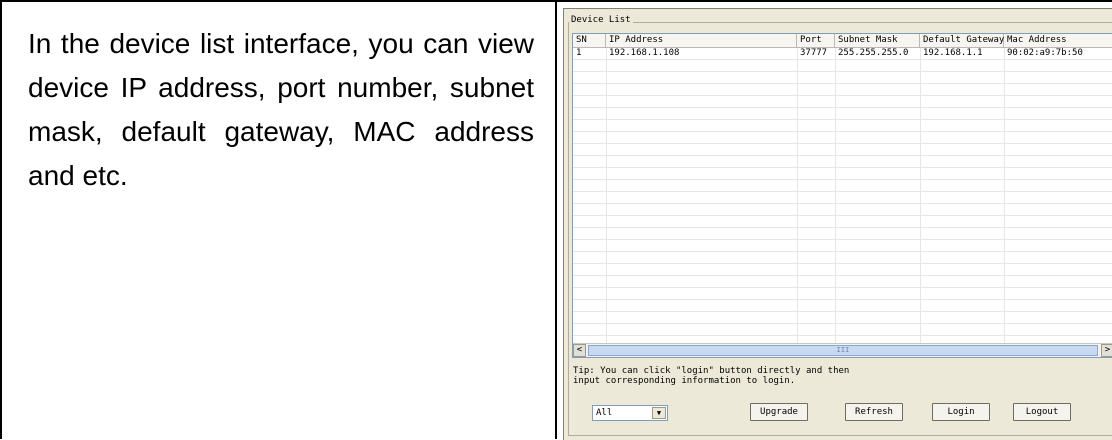  What do you see at coordinates (589, 40) in the screenshot?
I see `column-header-sn: SN` at bounding box center [589, 40].